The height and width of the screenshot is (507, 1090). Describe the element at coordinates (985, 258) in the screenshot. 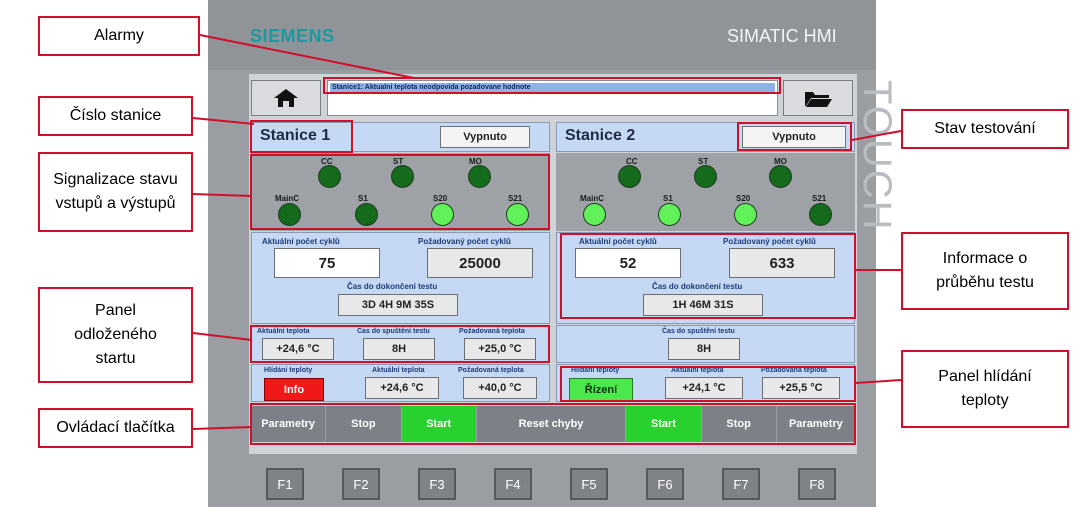

I see `callout-informace-line1: Informace o` at that location.